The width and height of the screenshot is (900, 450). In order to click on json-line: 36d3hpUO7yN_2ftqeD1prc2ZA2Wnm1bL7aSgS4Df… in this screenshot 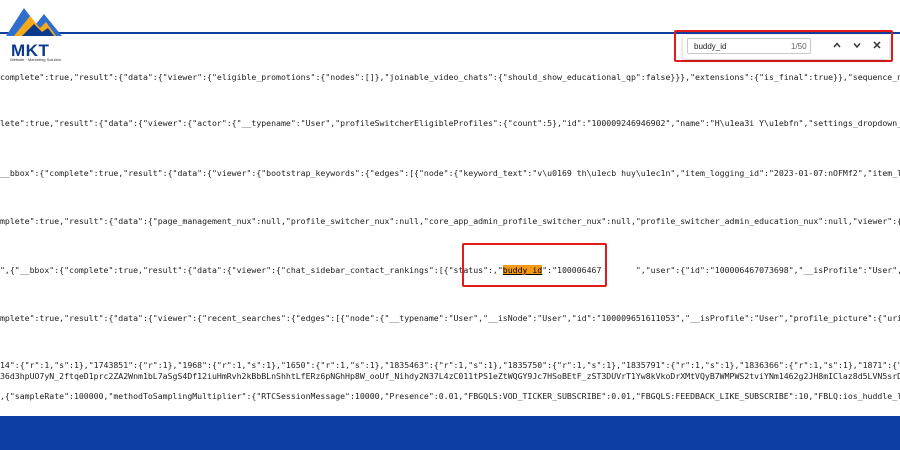, I will do `click(450, 376)`.